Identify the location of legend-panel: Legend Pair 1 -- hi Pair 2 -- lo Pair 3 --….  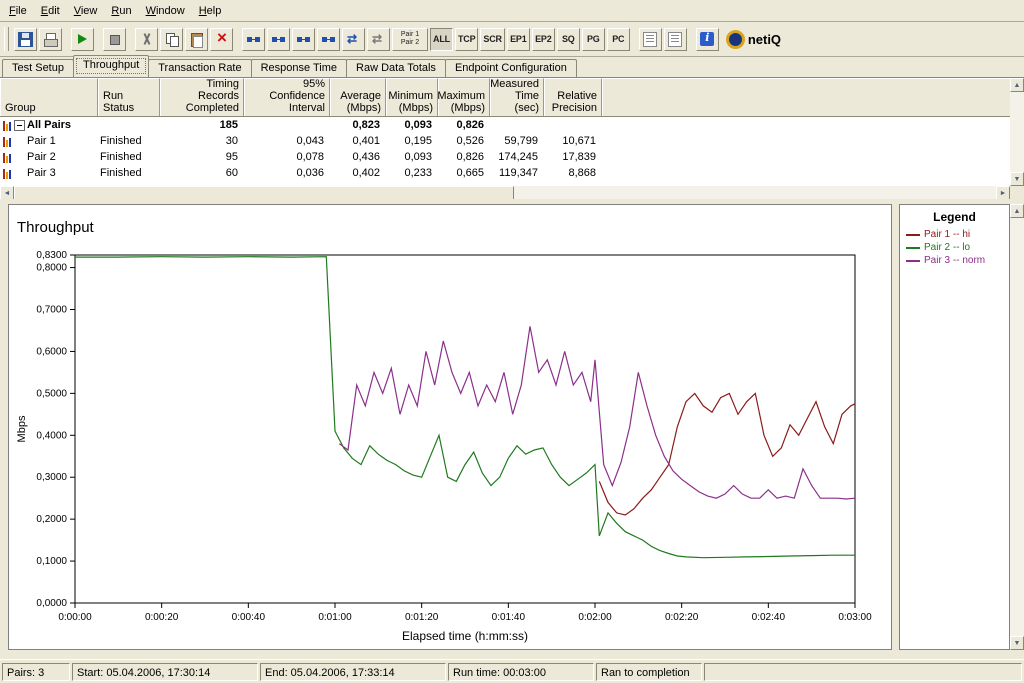
(954, 427).